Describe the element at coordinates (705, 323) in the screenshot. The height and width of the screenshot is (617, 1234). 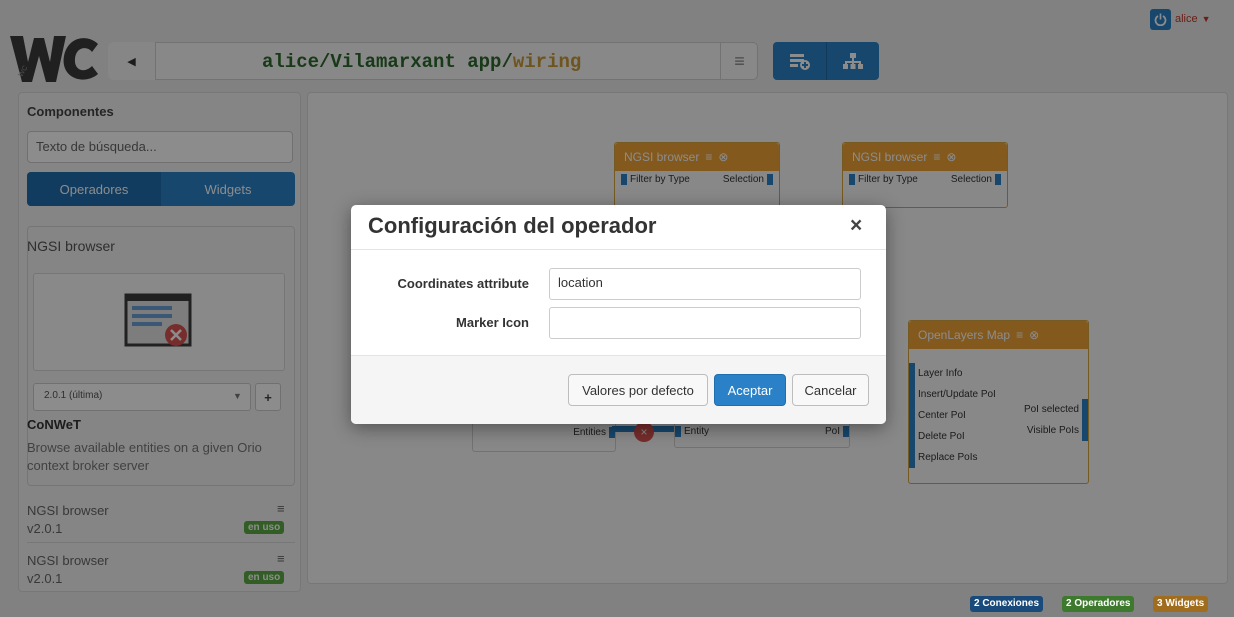
I see `marker-icon-input` at that location.